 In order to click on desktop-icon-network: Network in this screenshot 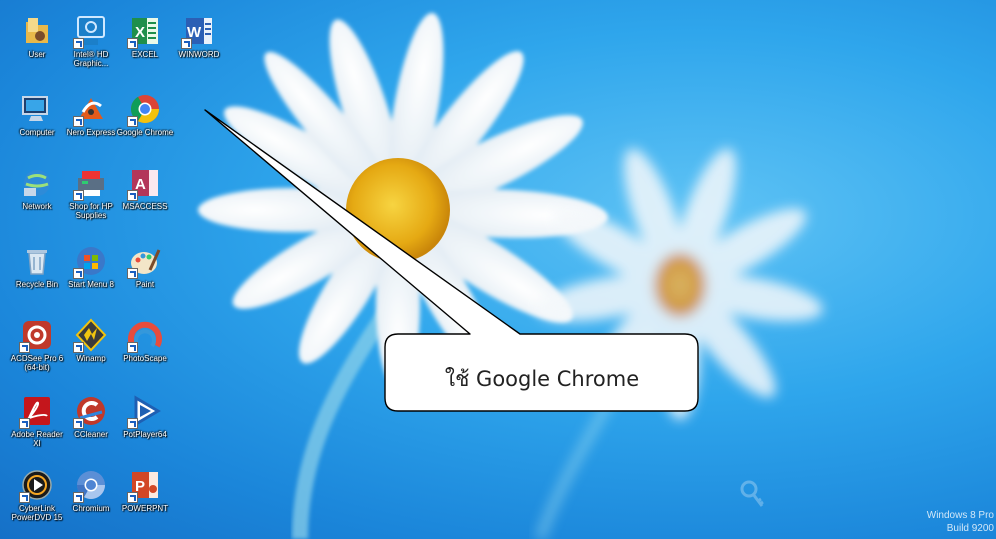, I will do `click(37, 197)`.